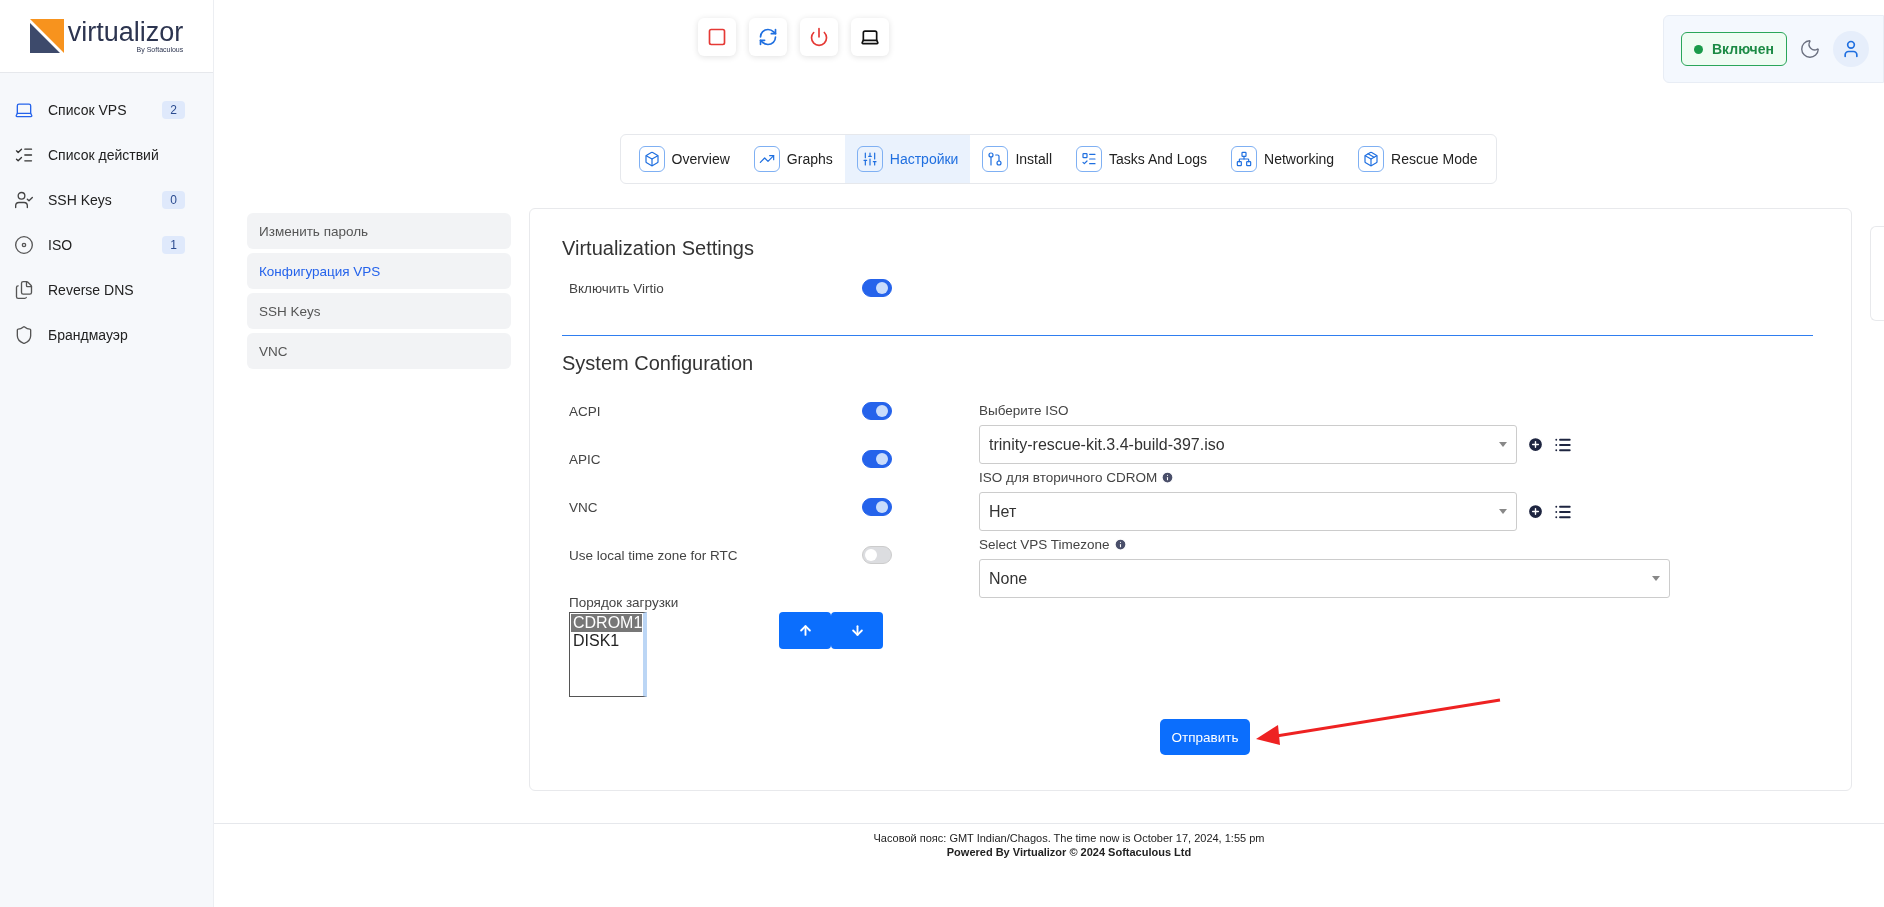  Describe the element at coordinates (113, 334) in the screenshot. I see `sidebar-item: Брандмауэр` at that location.